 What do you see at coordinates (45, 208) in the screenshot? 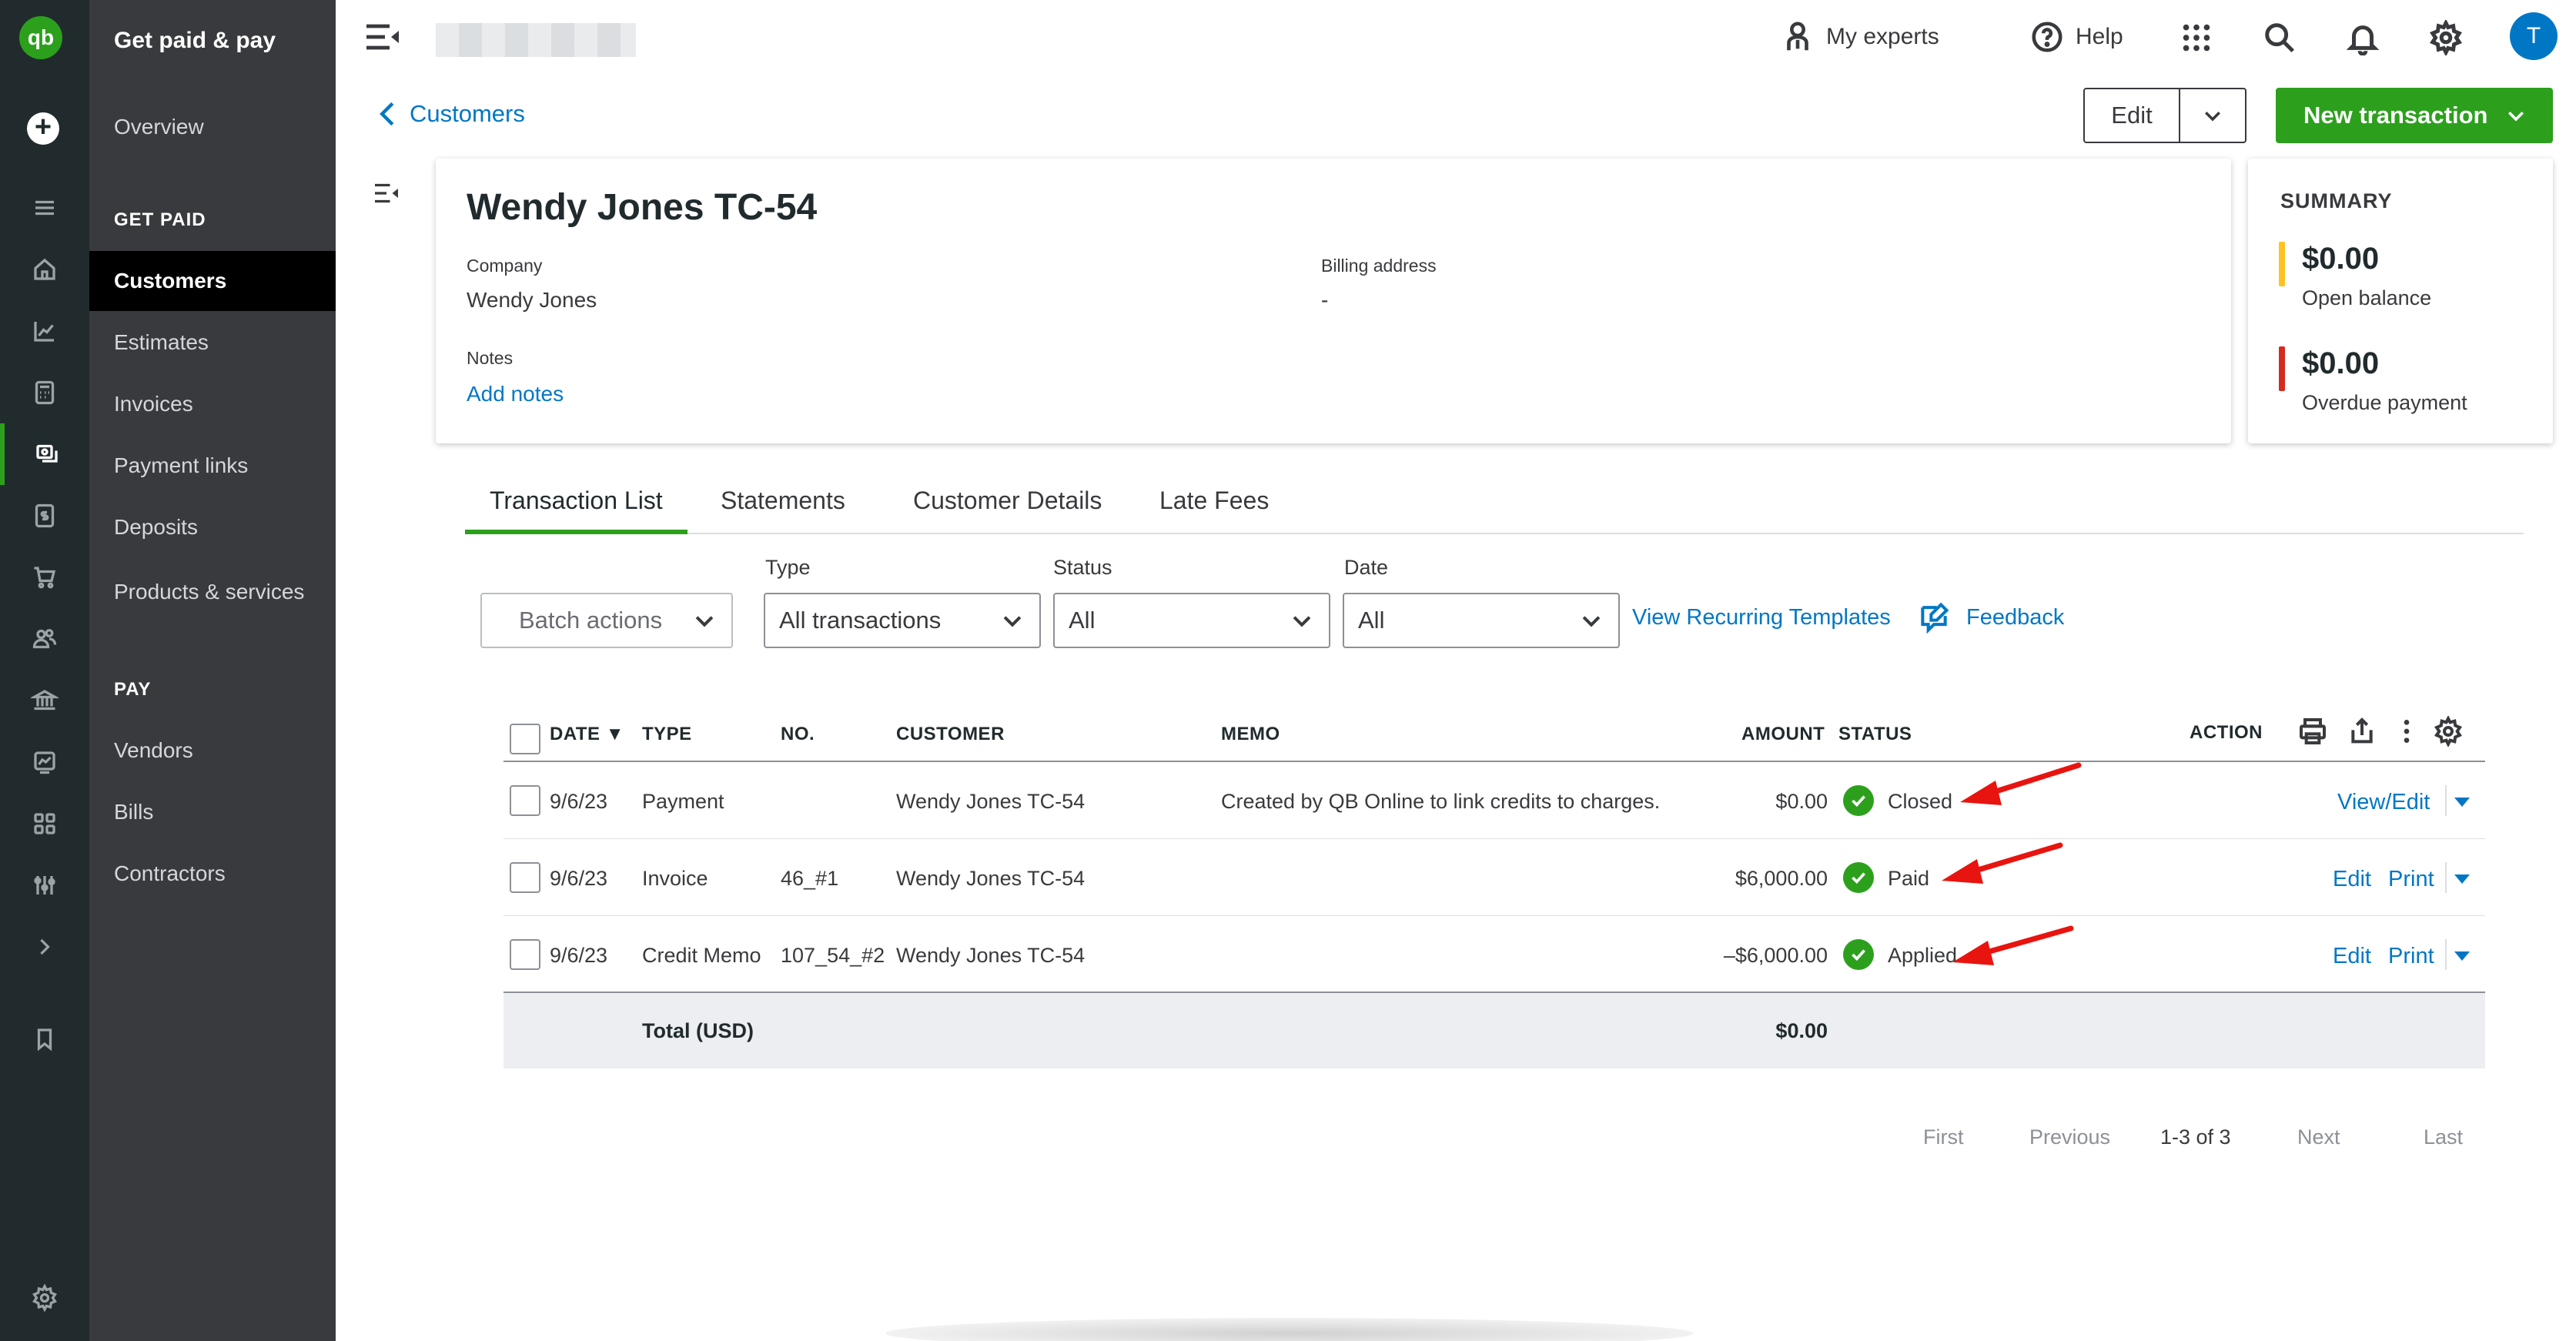
I see `menu-icon` at bounding box center [45, 208].